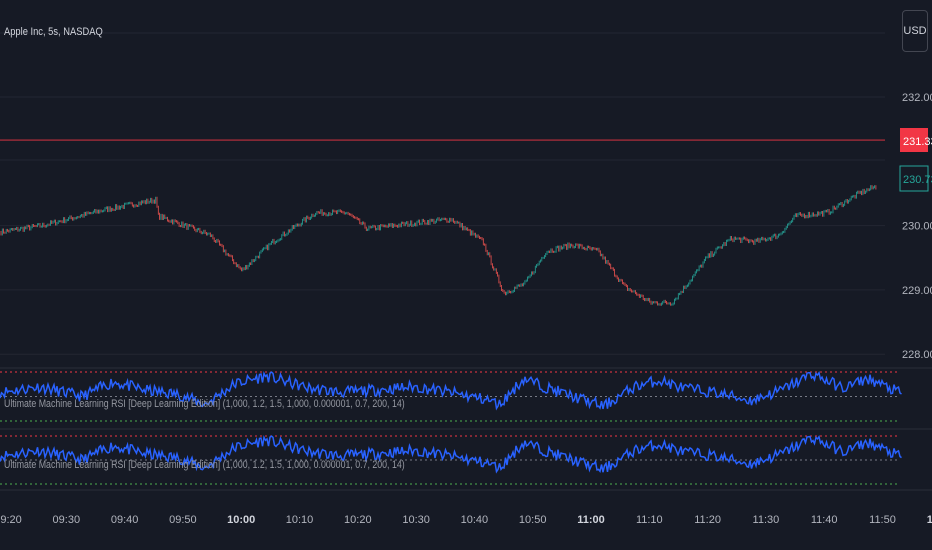  What do you see at coordinates (183, 520) in the screenshot?
I see `x-tick-label: 09:50` at bounding box center [183, 520].